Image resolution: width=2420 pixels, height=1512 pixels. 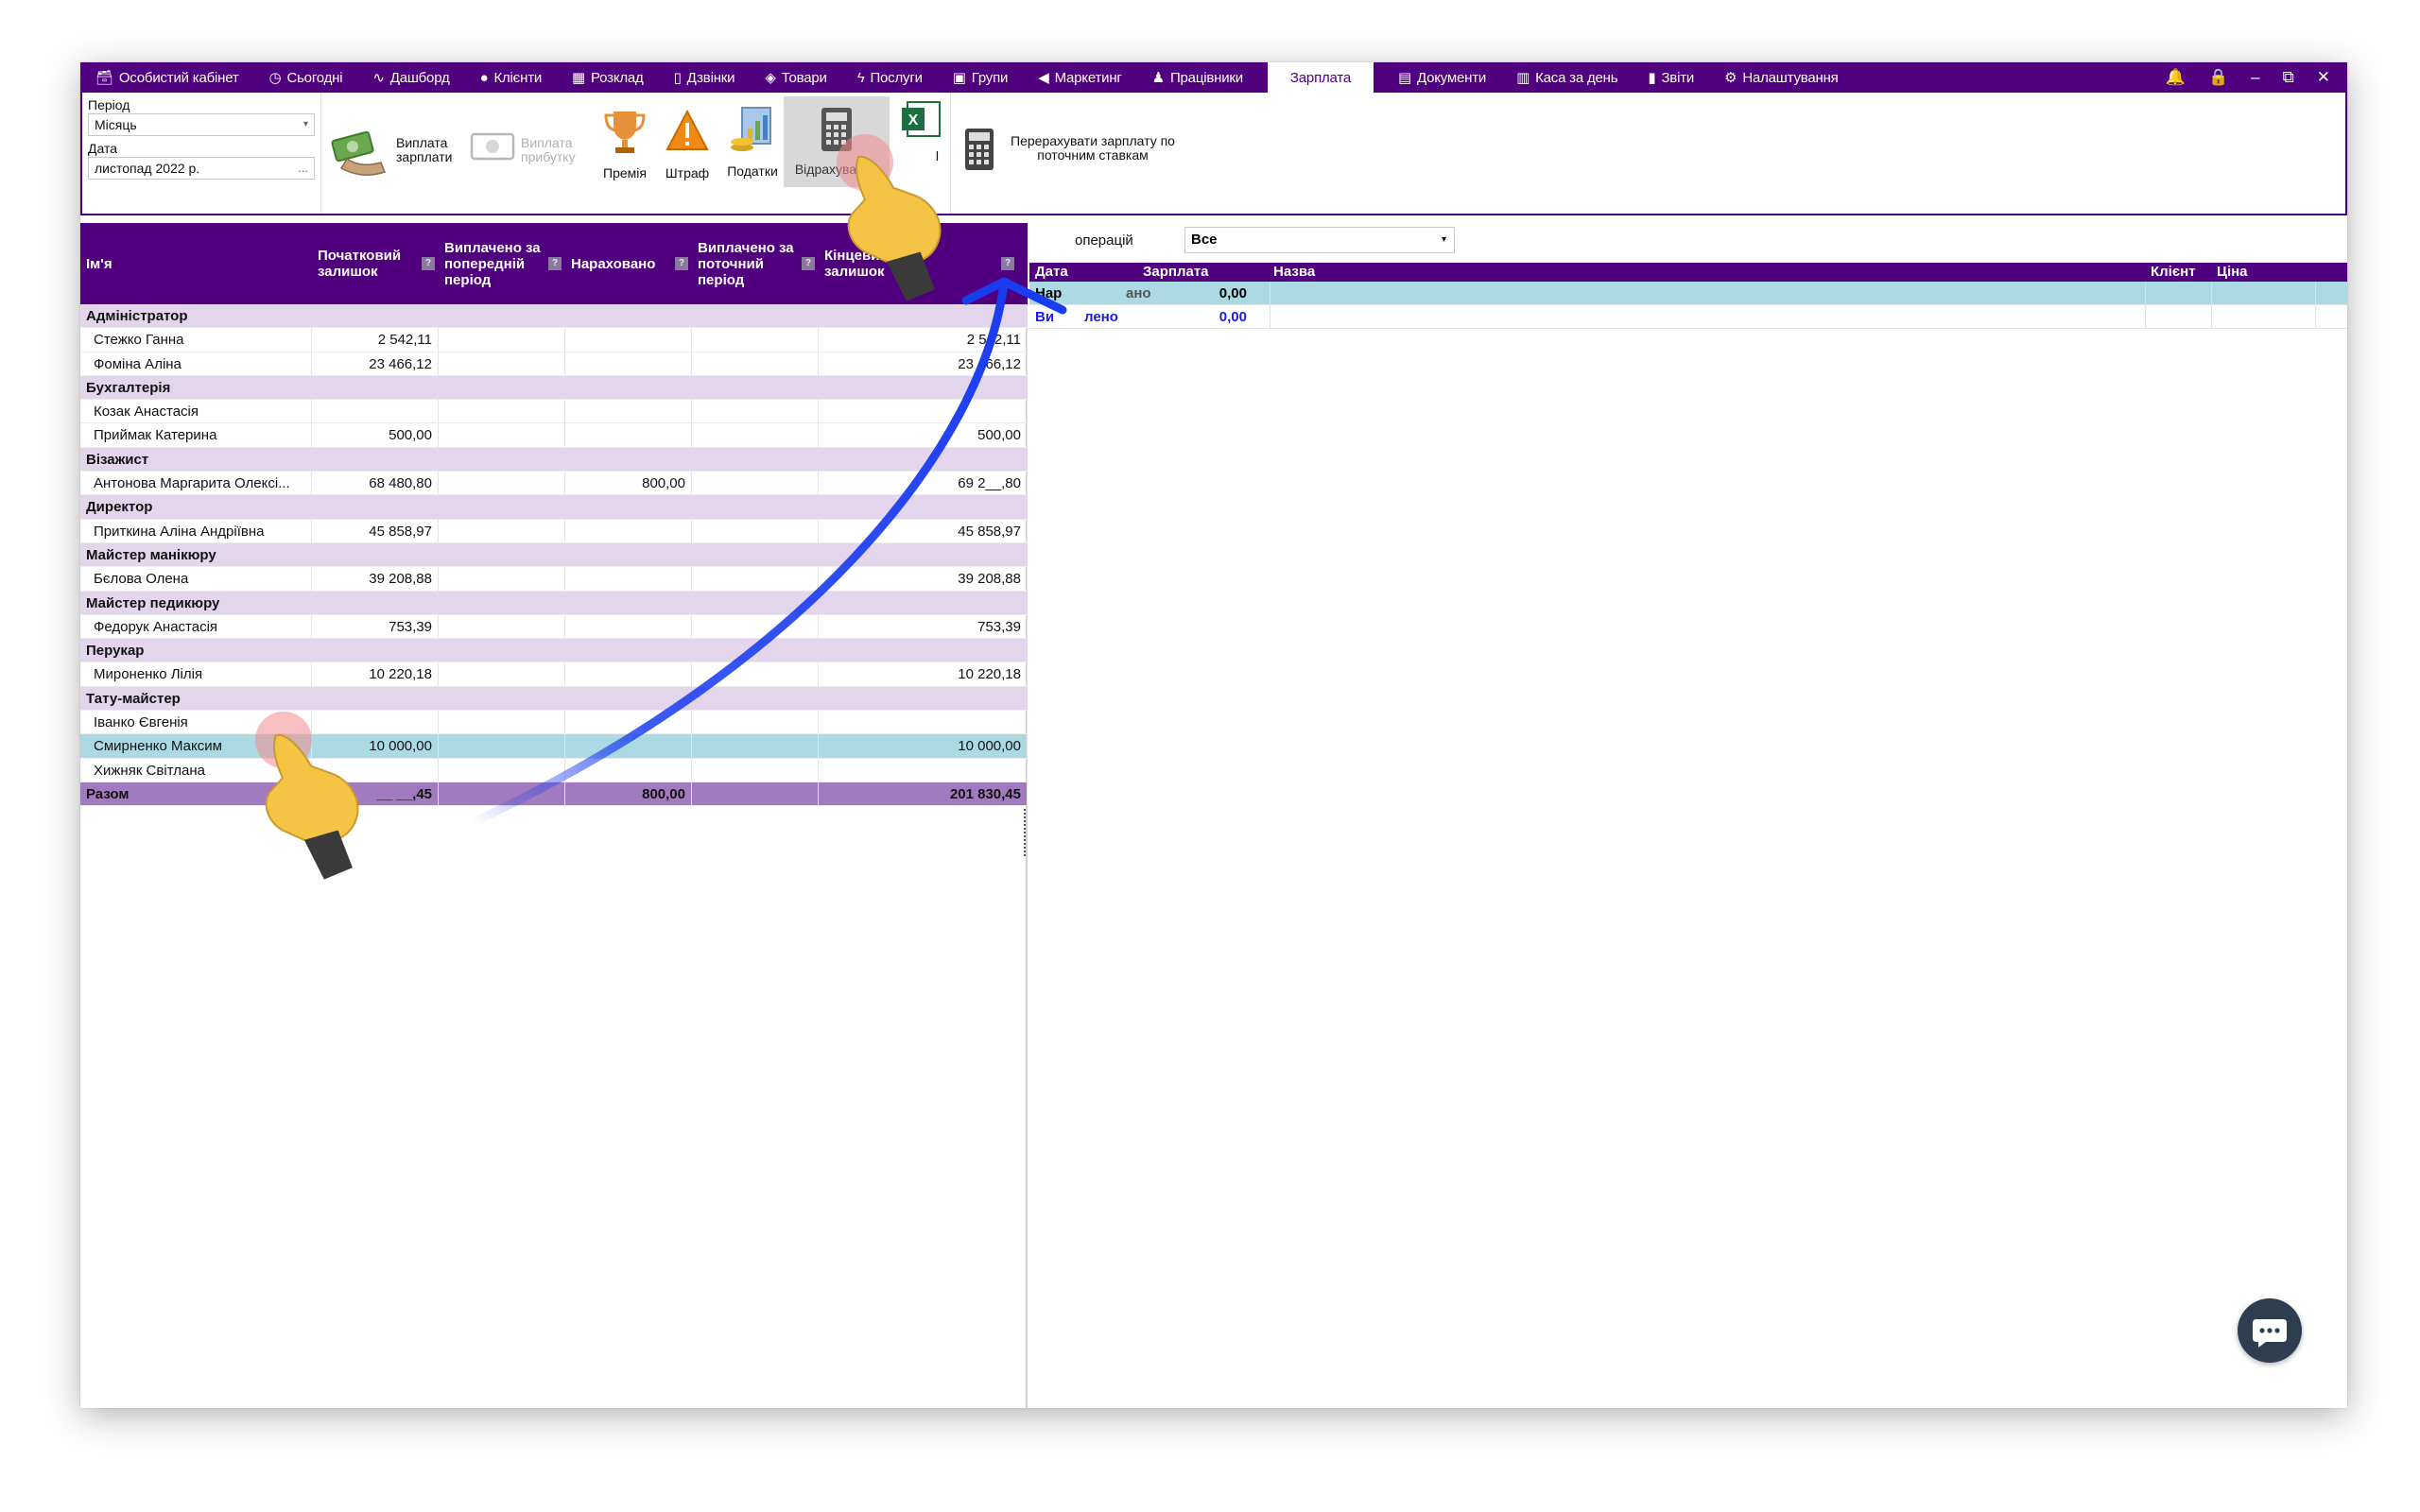 What do you see at coordinates (2289, 77) in the screenshot?
I see `restore-button: ⧉` at bounding box center [2289, 77].